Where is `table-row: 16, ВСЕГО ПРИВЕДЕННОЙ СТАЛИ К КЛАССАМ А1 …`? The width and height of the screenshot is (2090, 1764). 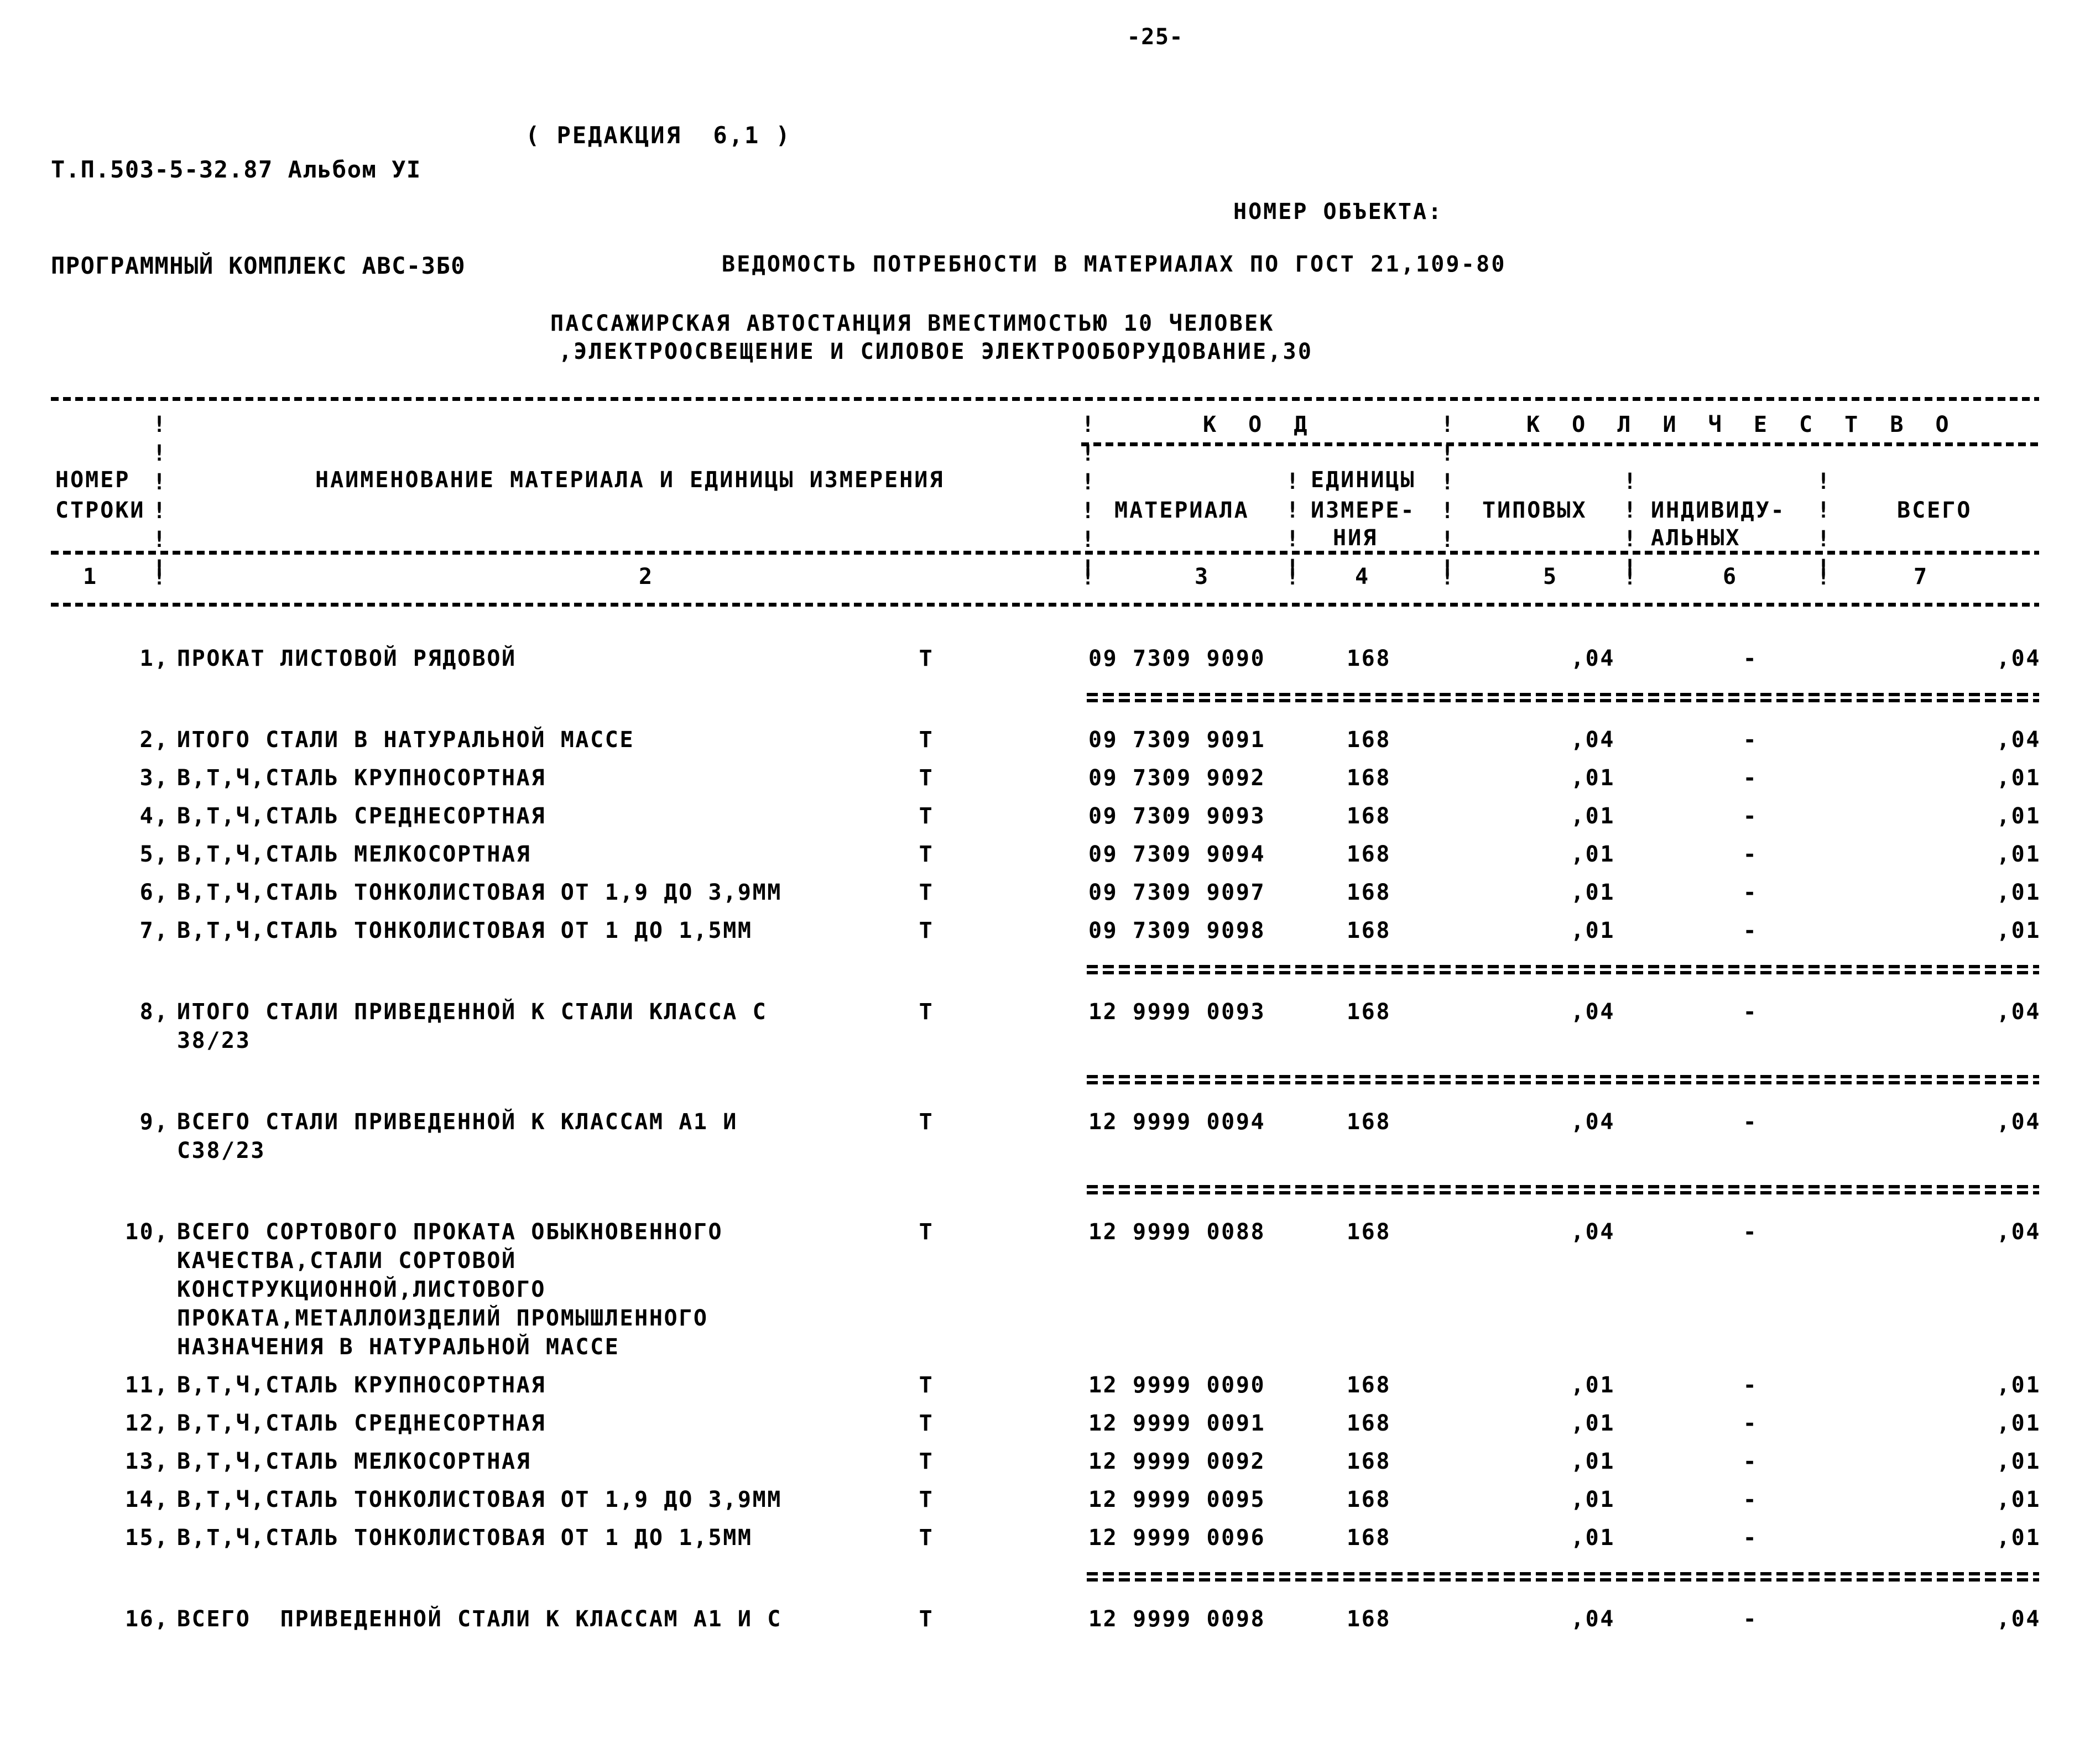 table-row: 16, ВСЕГО ПРИВЕДЕННОЙ СТАЛИ К КЛАССАМ А1 … is located at coordinates (1045, 1620).